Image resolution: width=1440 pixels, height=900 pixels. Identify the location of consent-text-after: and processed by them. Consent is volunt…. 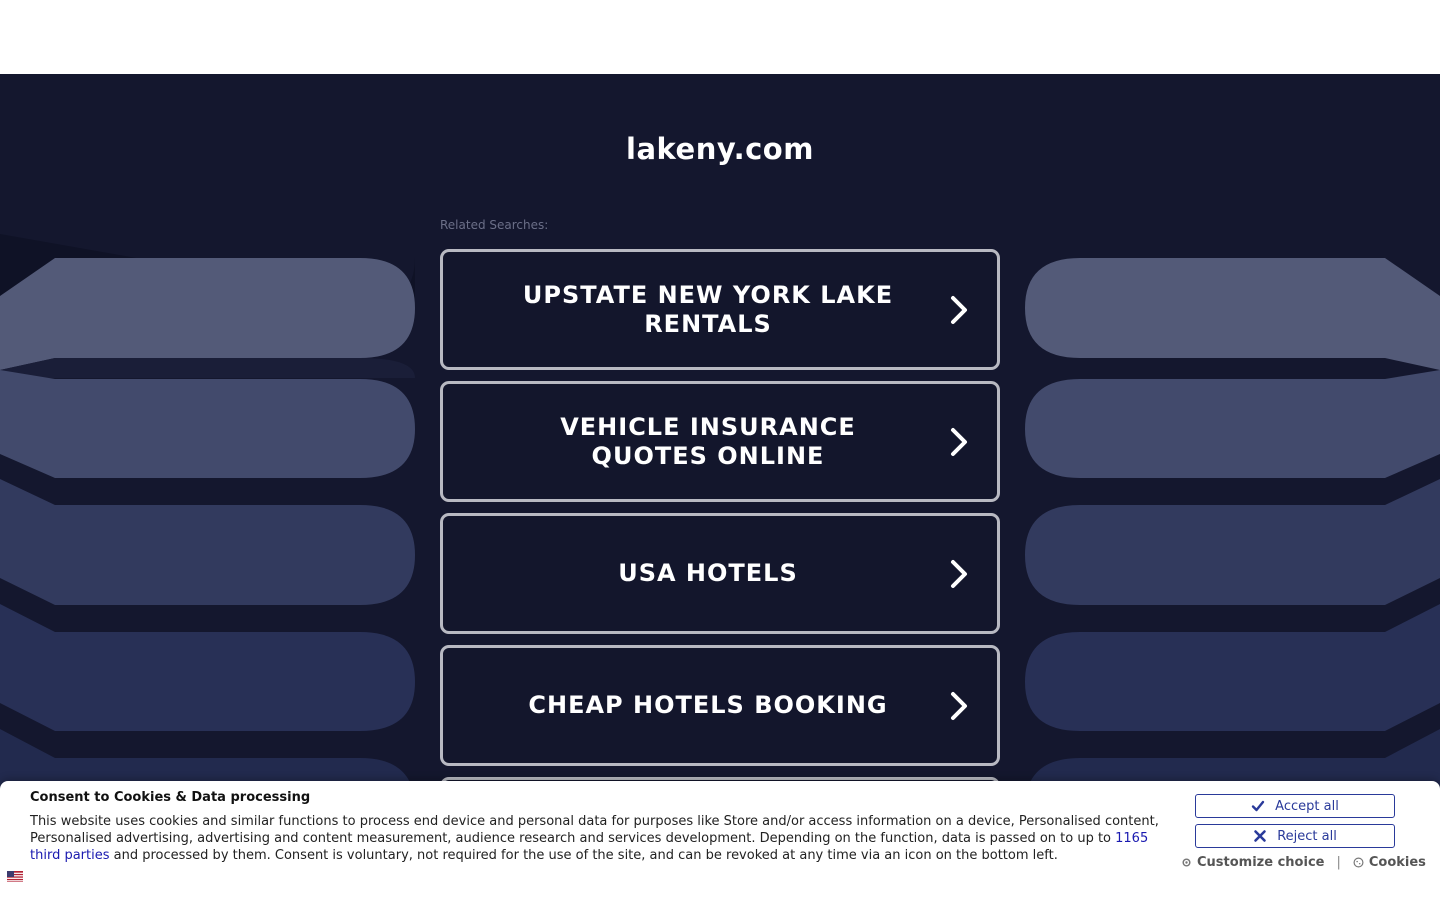
(583, 855).